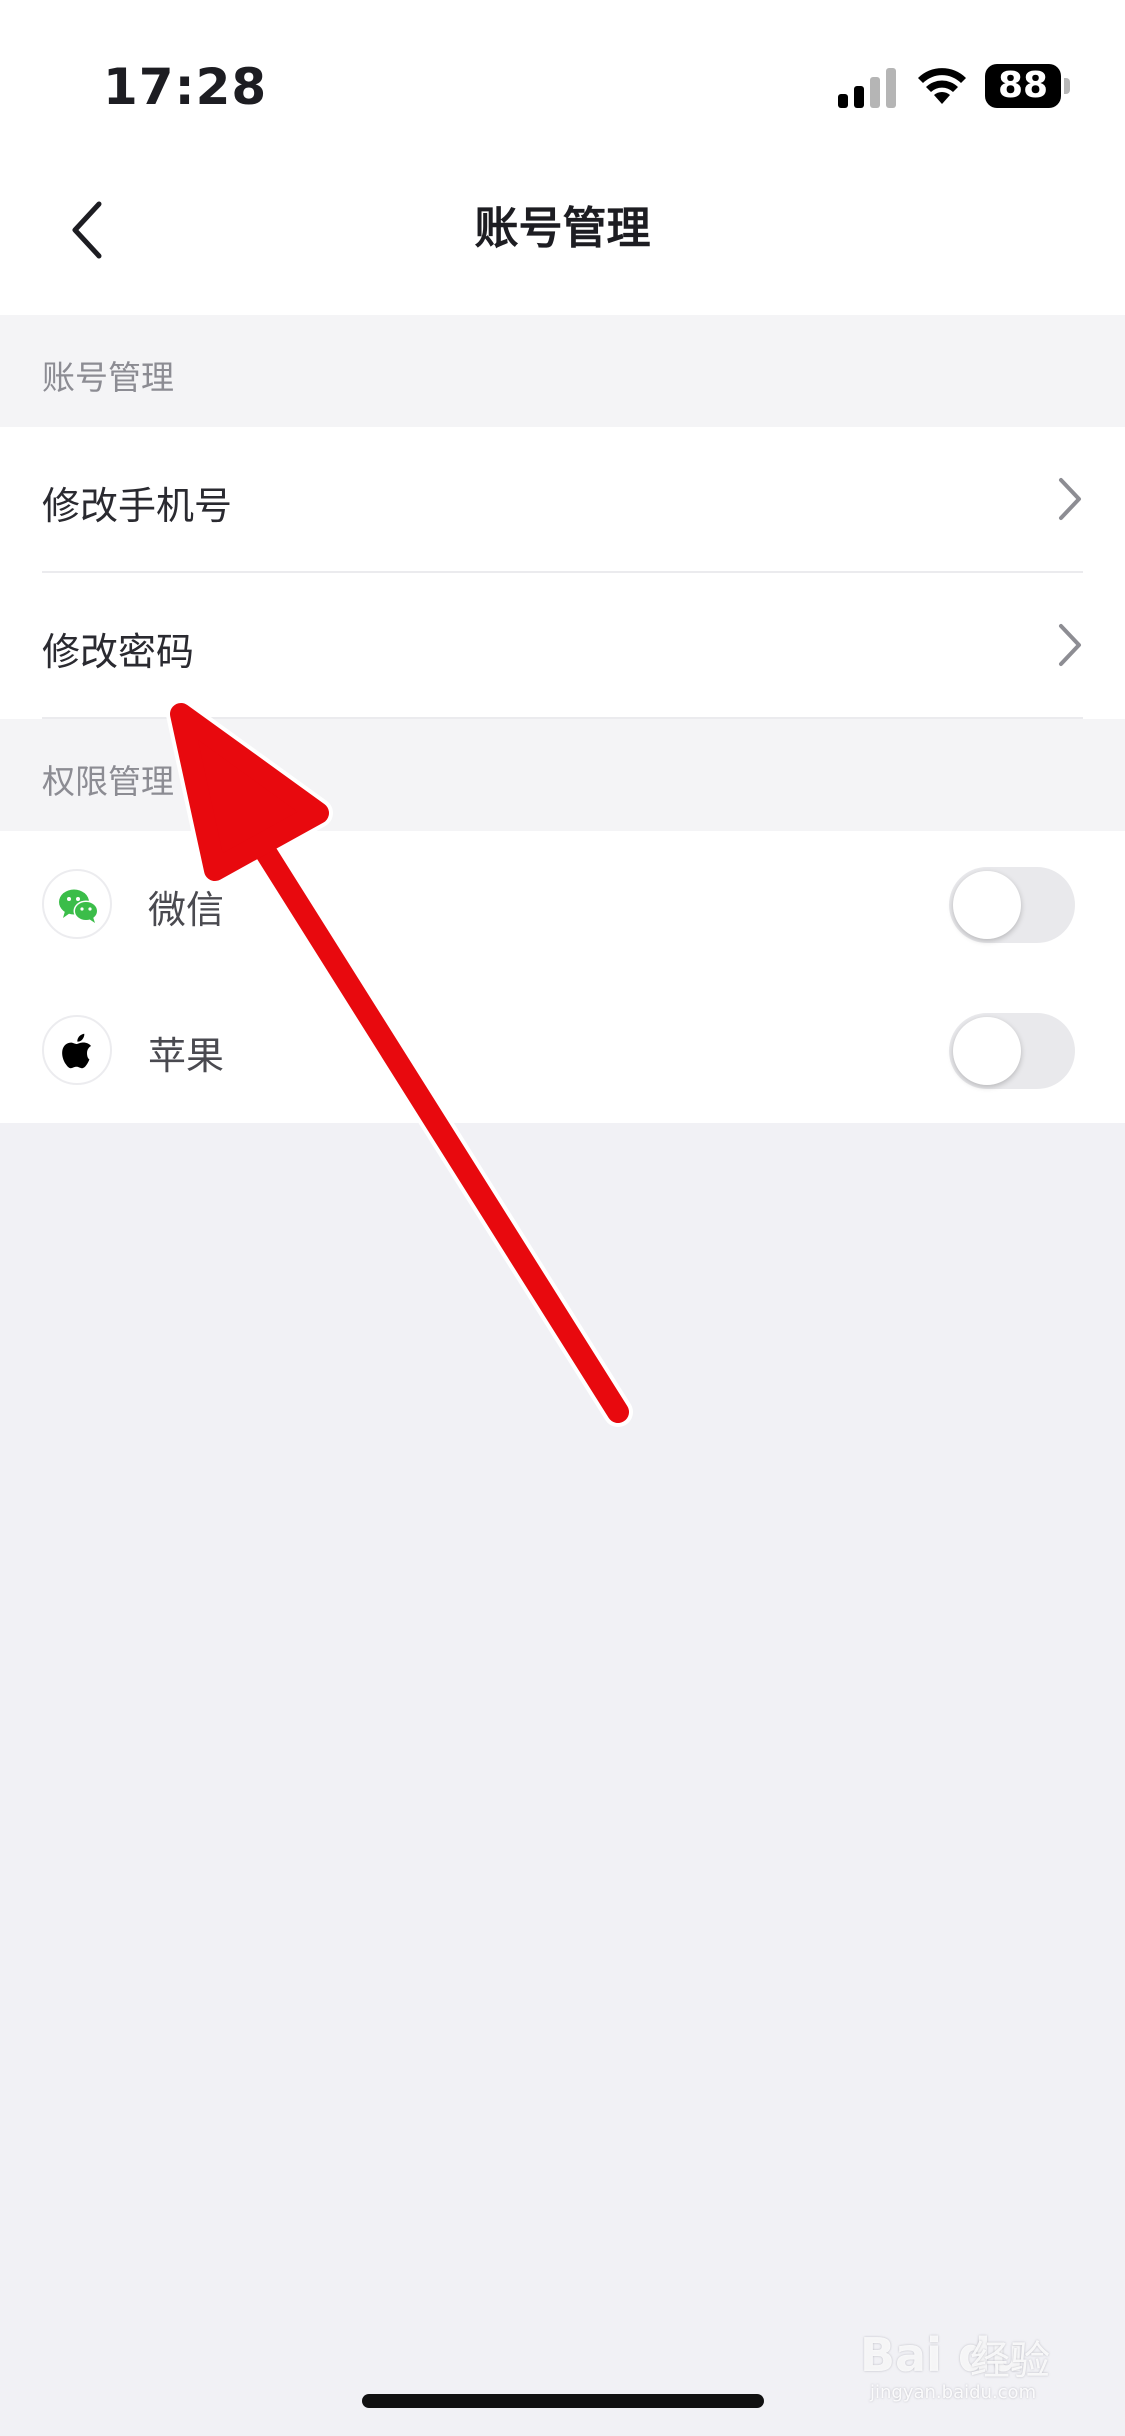  What do you see at coordinates (562, 371) in the screenshot?
I see `section-header-account: 账号管理` at bounding box center [562, 371].